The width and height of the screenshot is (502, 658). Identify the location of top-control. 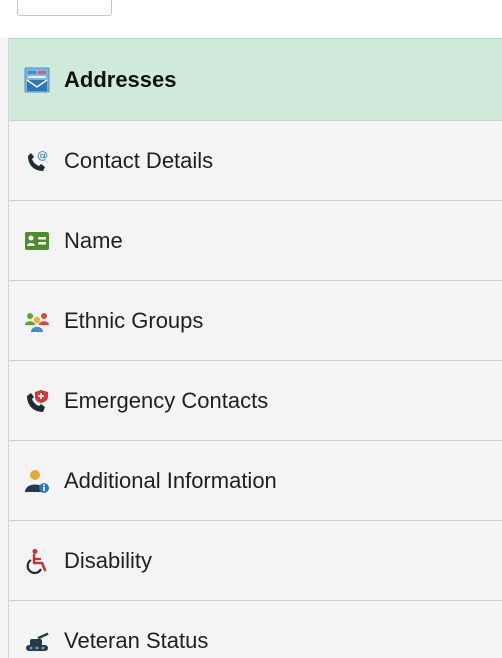
(64, 8).